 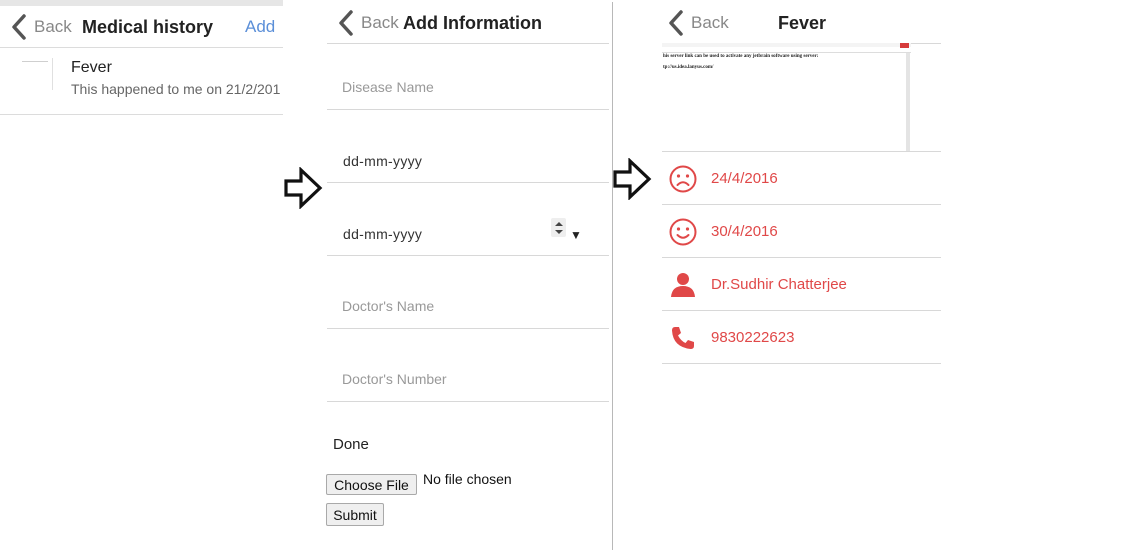 What do you see at coordinates (576, 235) in the screenshot?
I see `dropdown-caret-icon: ▼` at bounding box center [576, 235].